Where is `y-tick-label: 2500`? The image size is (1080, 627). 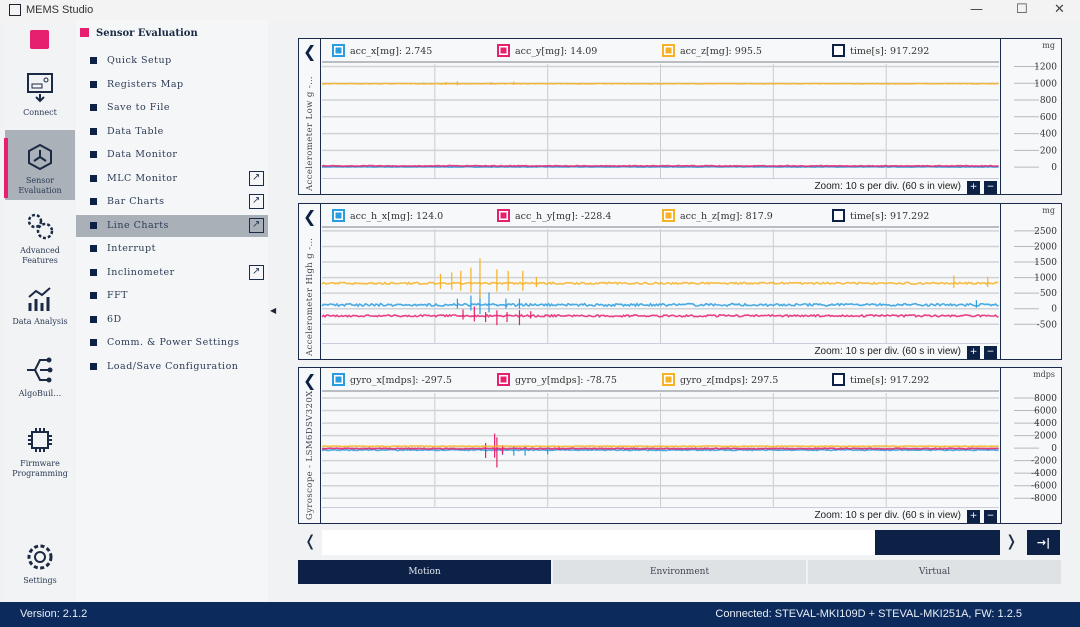 y-tick-label: 2500 is located at coordinates (1045, 232).